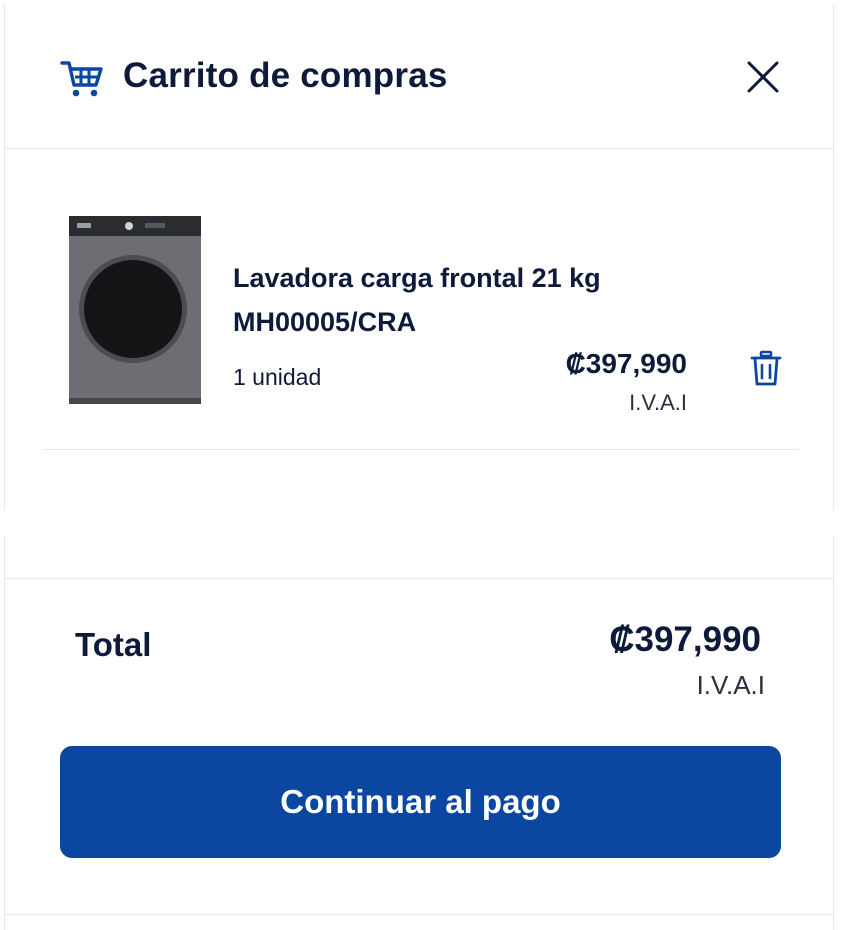  What do you see at coordinates (763, 77) in the screenshot?
I see `close-button` at bounding box center [763, 77].